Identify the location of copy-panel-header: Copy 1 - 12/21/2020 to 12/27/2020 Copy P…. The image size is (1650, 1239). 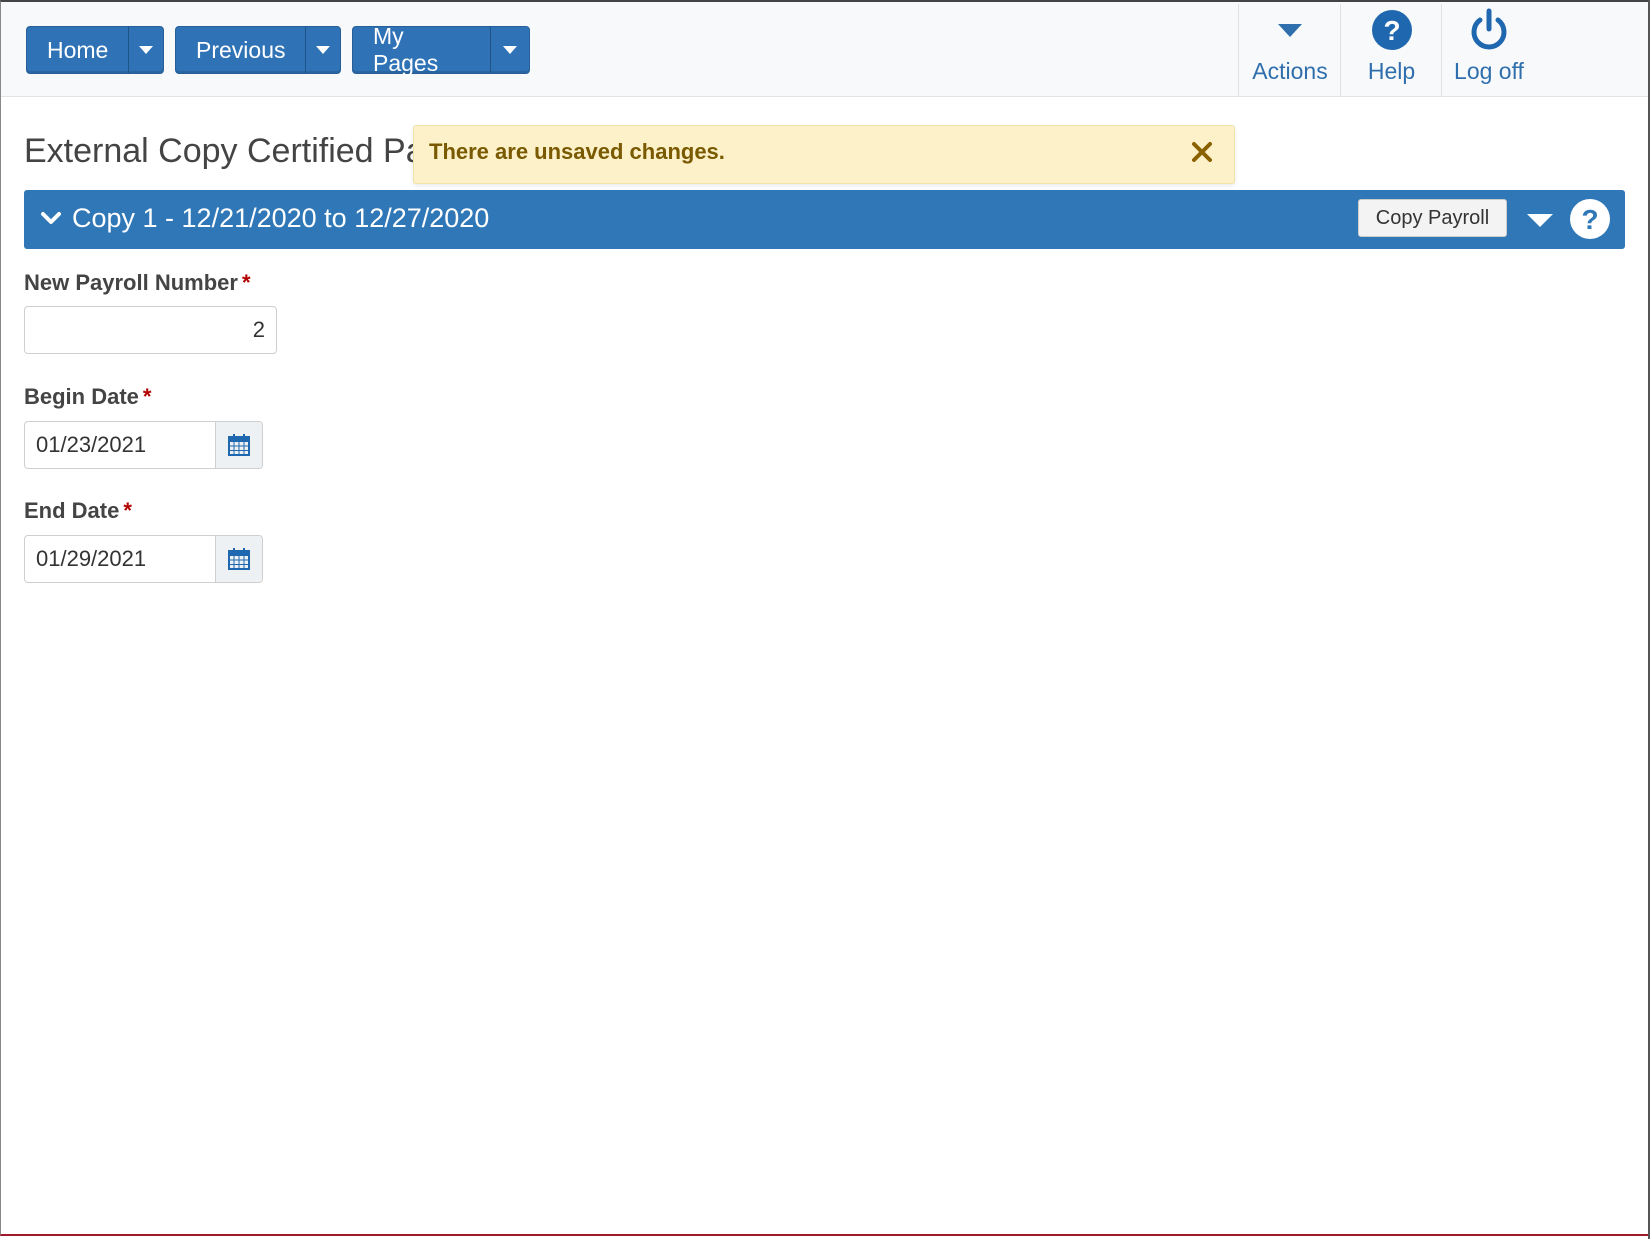
(824, 219).